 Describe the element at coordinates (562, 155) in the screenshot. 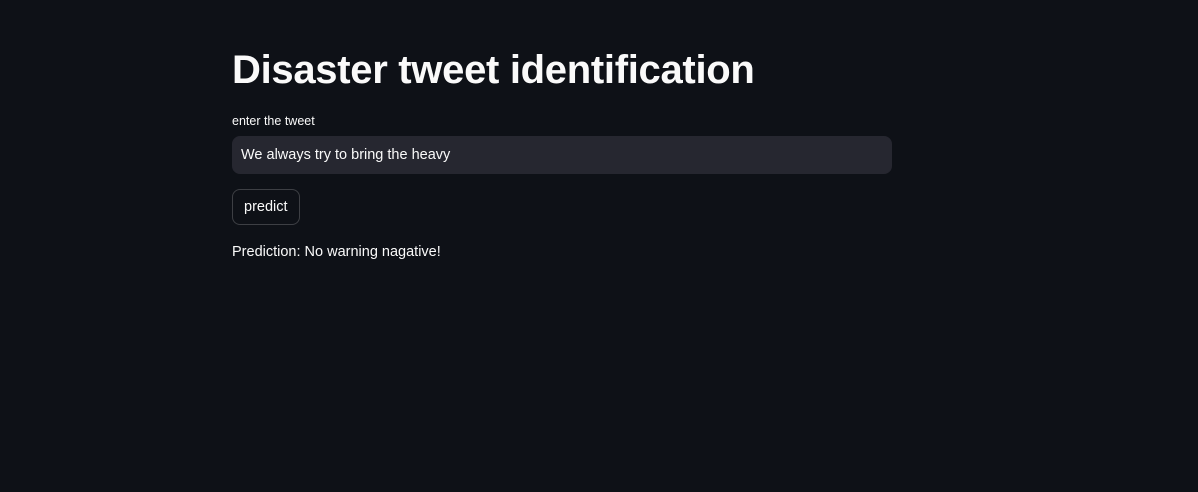

I see `tweet-input` at that location.